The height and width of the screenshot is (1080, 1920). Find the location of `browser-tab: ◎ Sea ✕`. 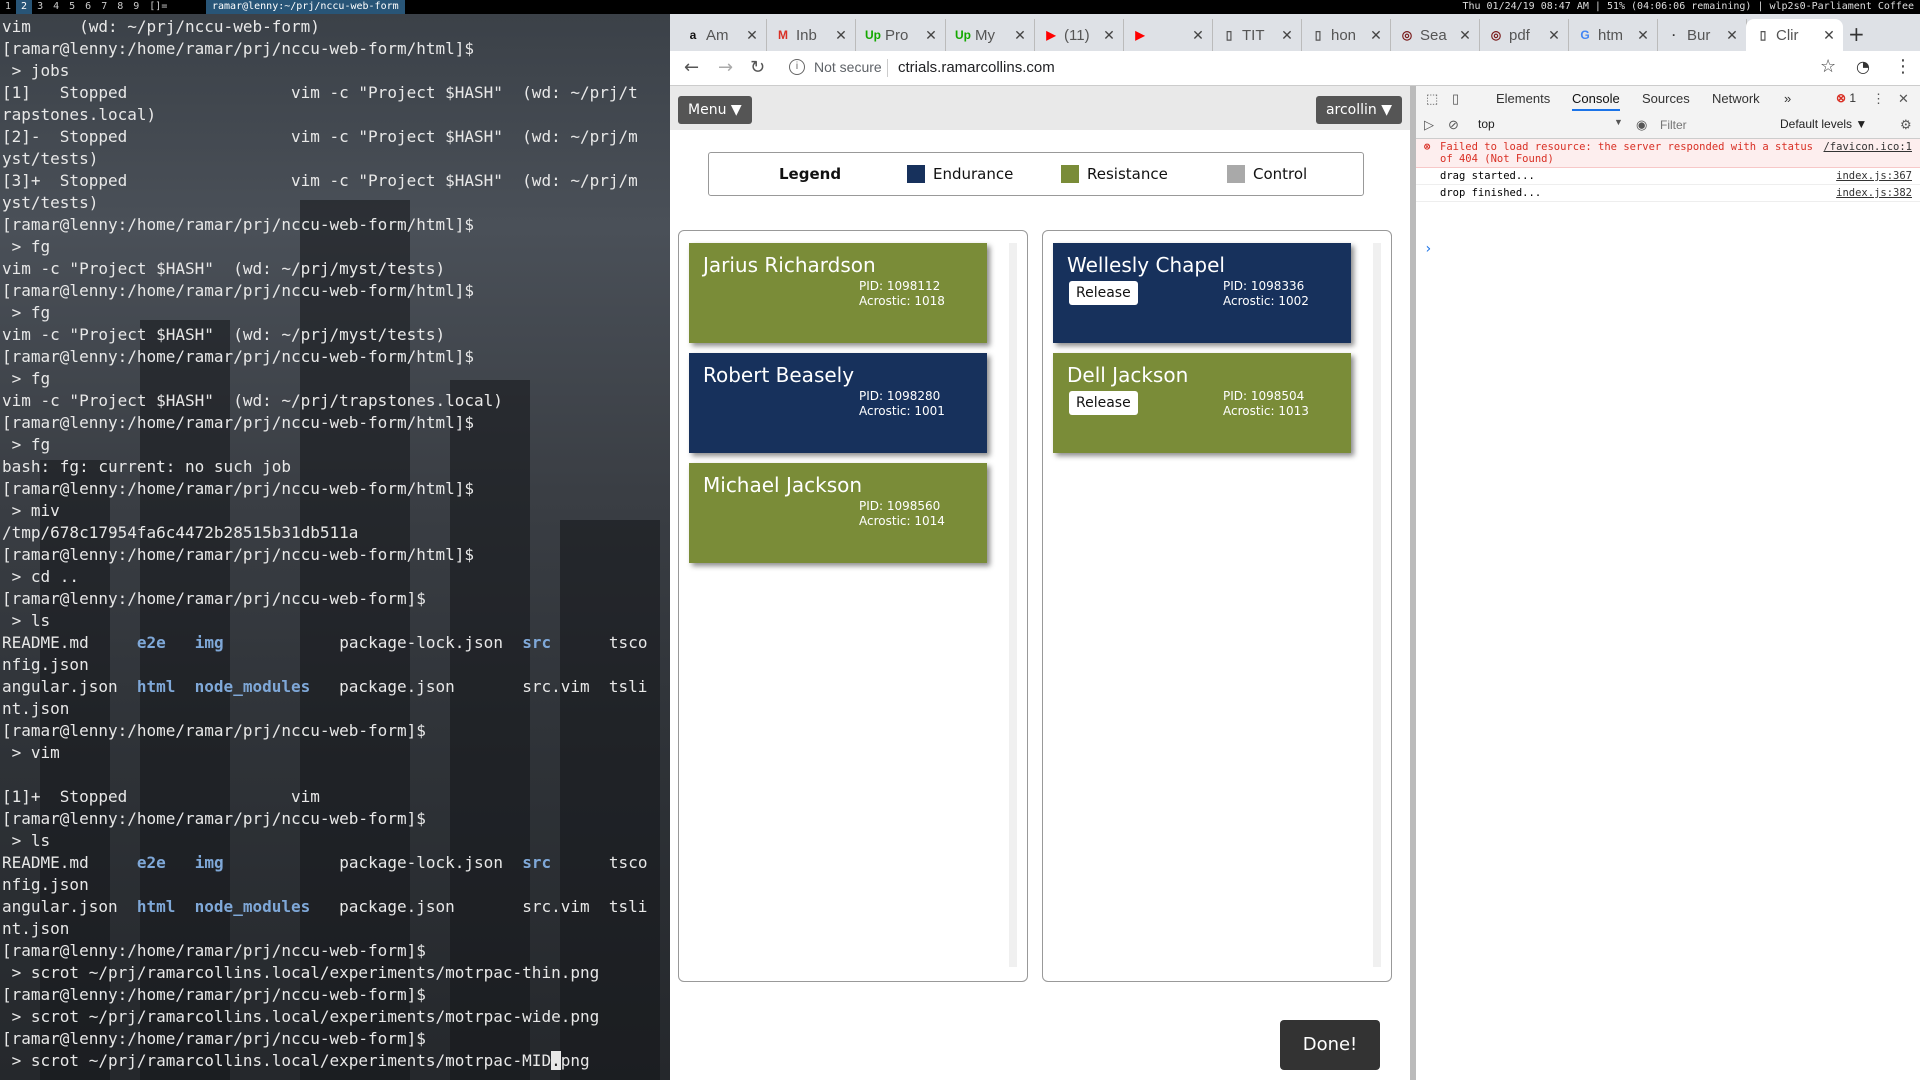

browser-tab: ◎ Sea ✕ is located at coordinates (1435, 35).